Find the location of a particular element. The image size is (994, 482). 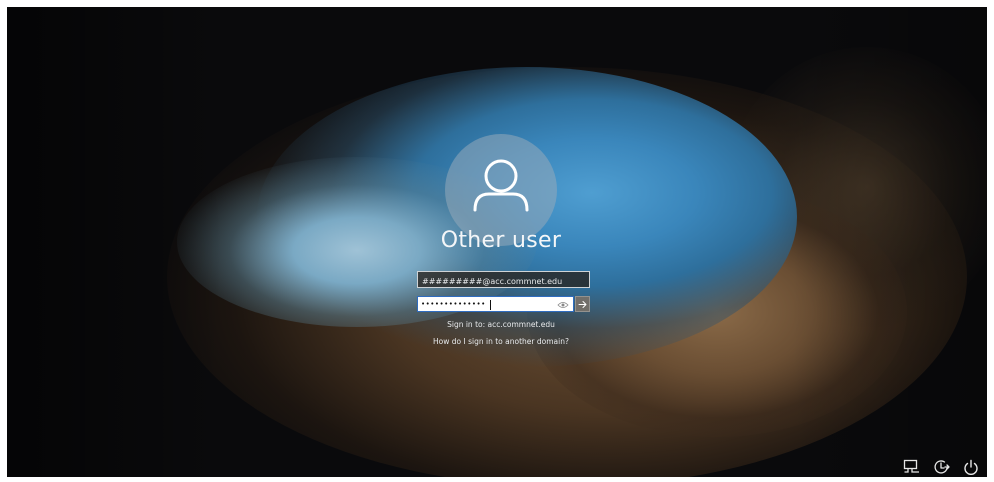

user-name: Other user is located at coordinates (501, 240).